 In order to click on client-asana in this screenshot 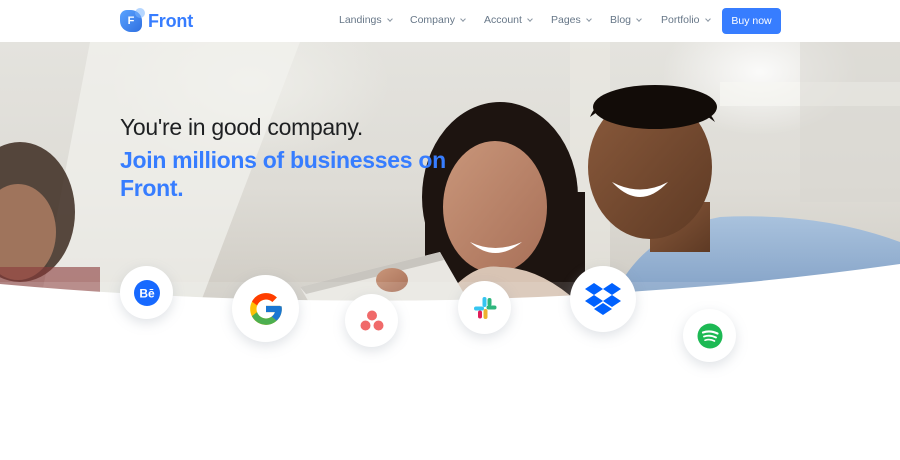, I will do `click(371, 320)`.